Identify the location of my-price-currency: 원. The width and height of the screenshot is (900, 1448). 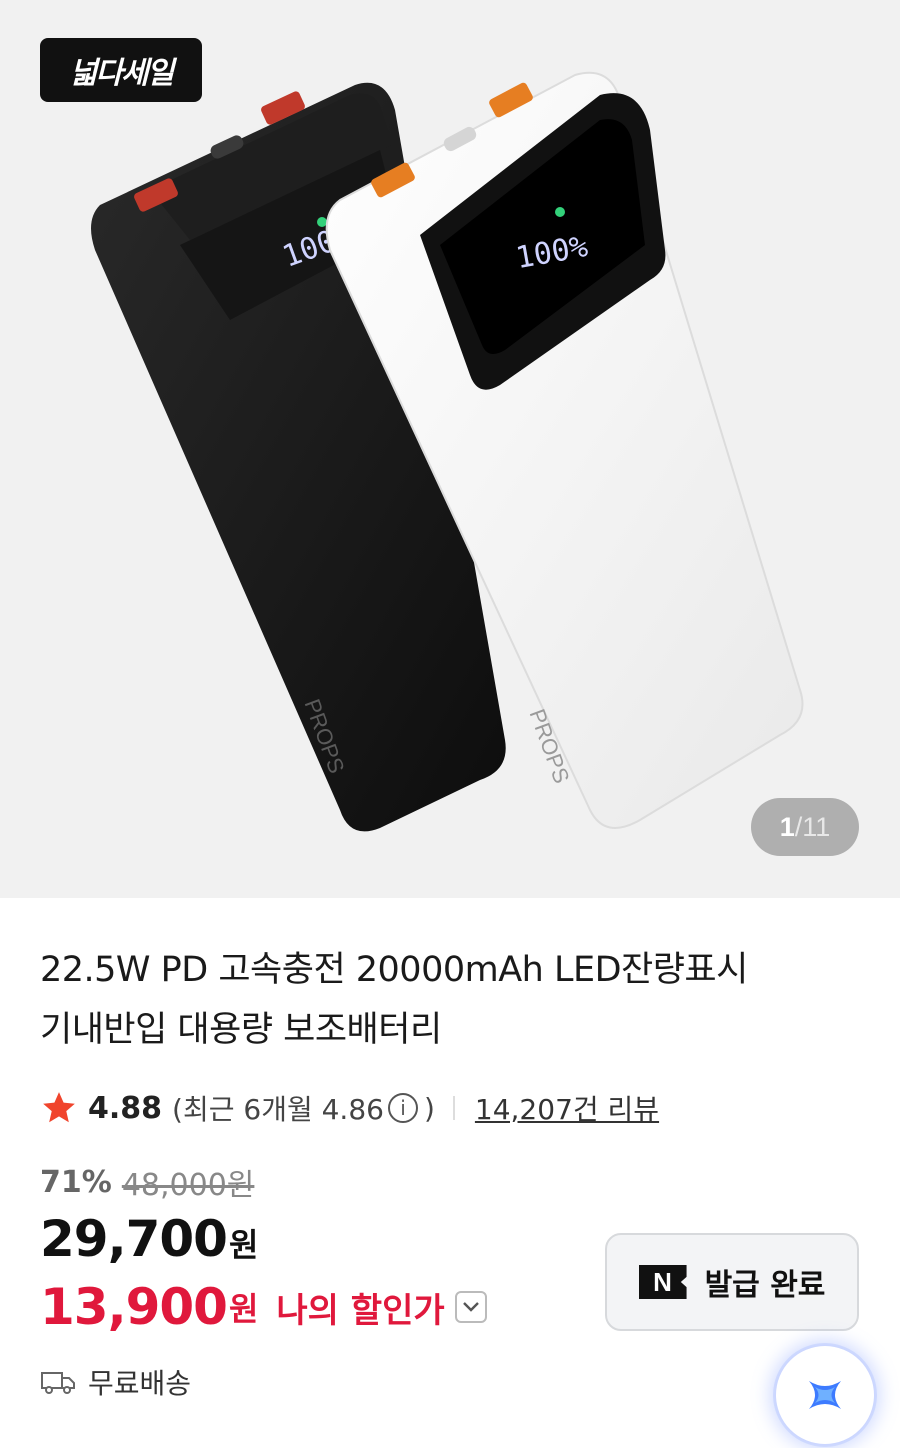
(243, 1309).